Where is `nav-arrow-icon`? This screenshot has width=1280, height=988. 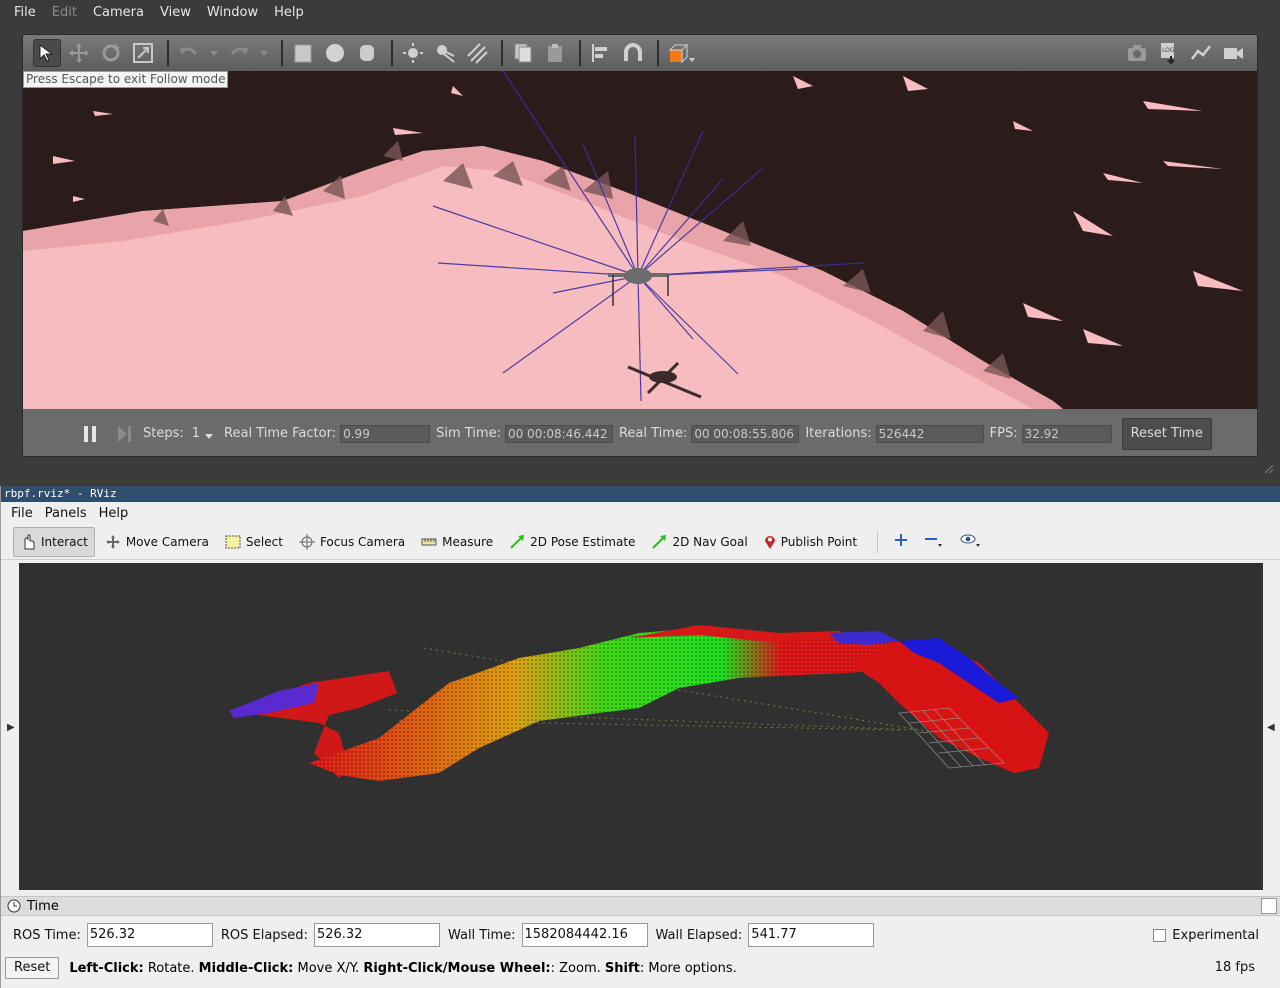 nav-arrow-icon is located at coordinates (659, 542).